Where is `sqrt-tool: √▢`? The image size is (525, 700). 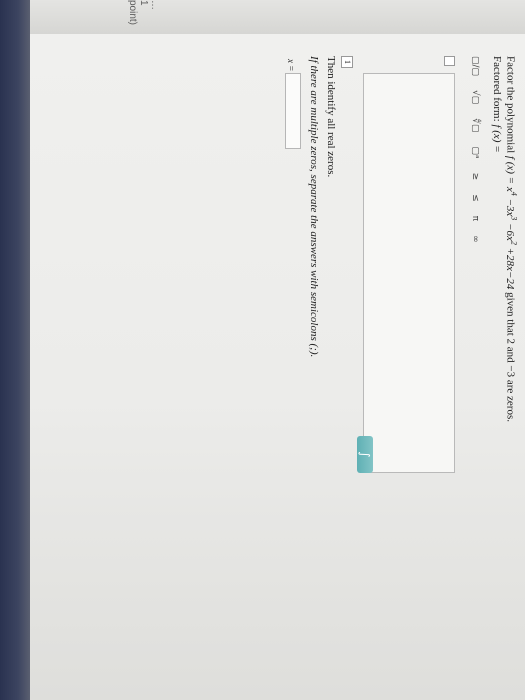
sqrt-tool: √▢ is located at coordinates (475, 97).